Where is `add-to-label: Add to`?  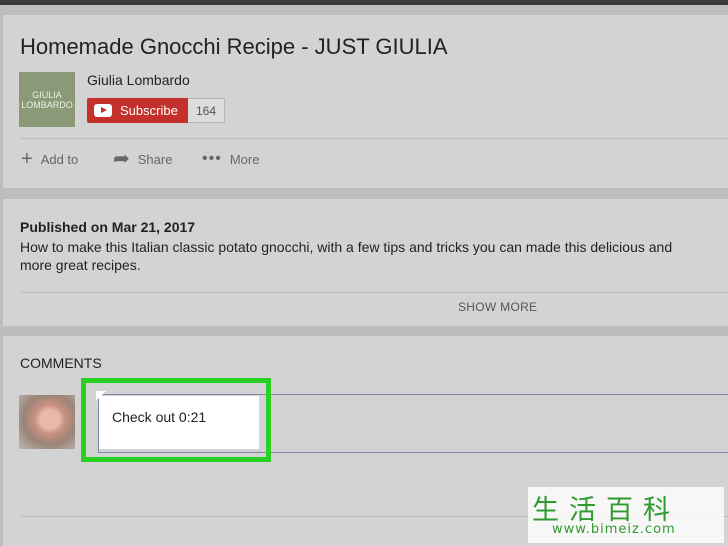 add-to-label: Add to is located at coordinates (59, 159).